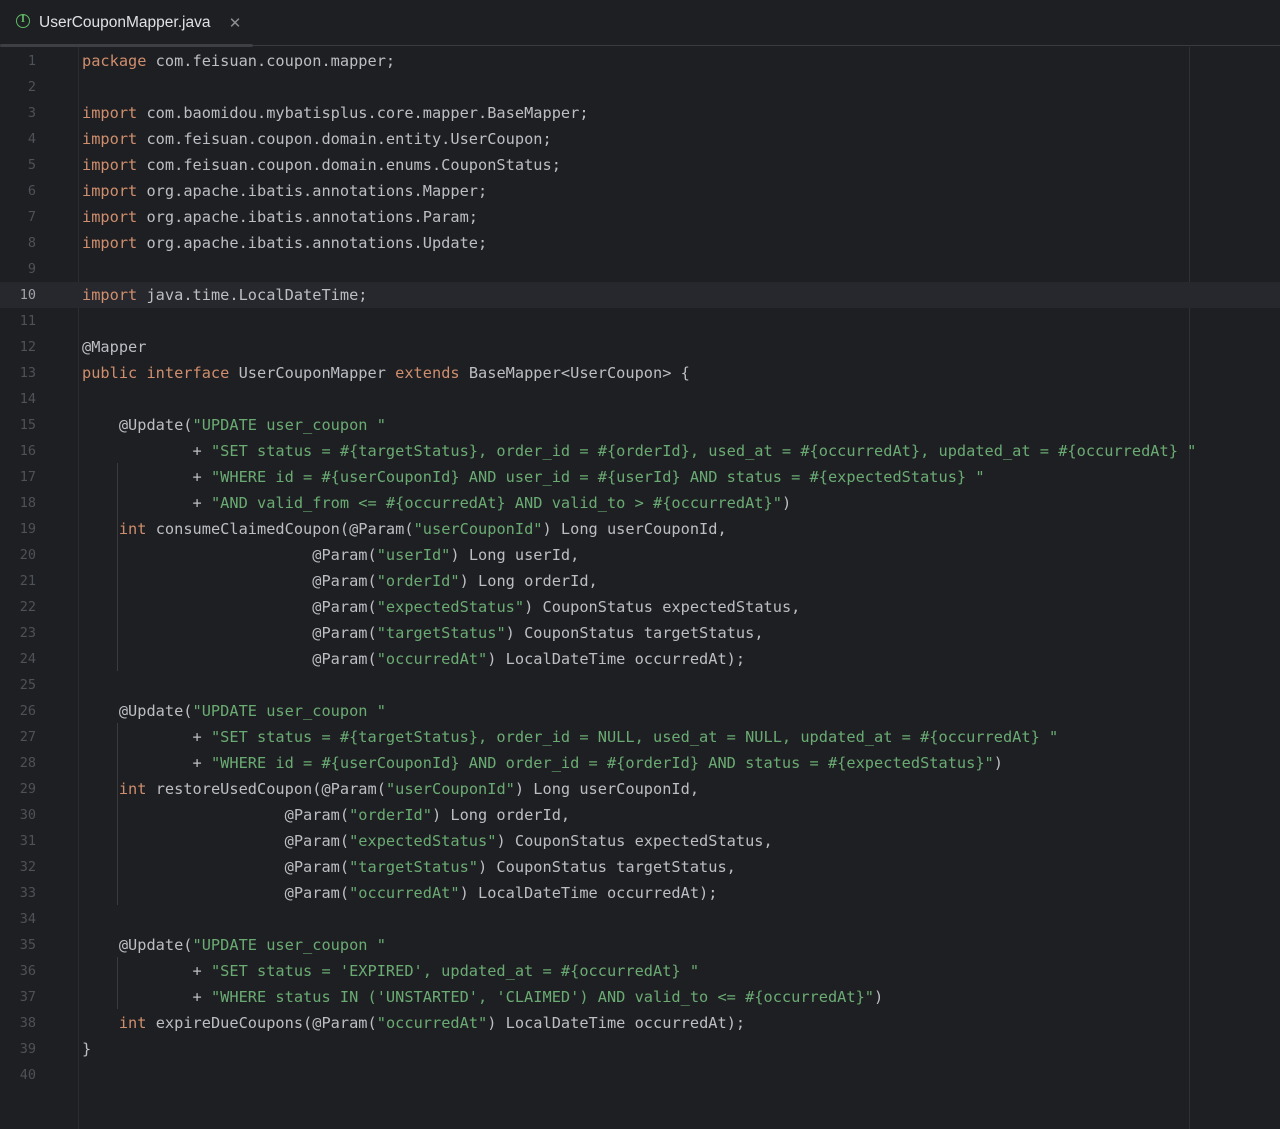 This screenshot has height=1129, width=1280. What do you see at coordinates (18, 295) in the screenshot?
I see `line-number: 10` at bounding box center [18, 295].